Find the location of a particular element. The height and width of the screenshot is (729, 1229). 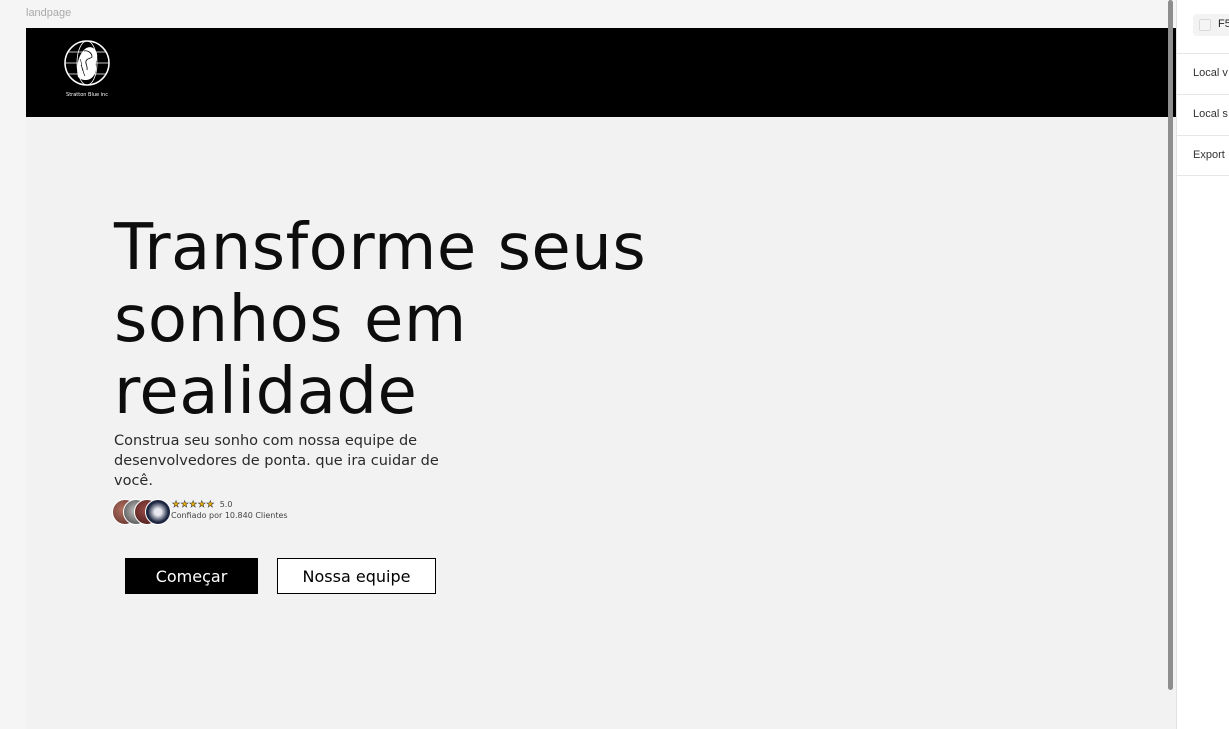

hero-title-line: sonhos em is located at coordinates (290, 320).